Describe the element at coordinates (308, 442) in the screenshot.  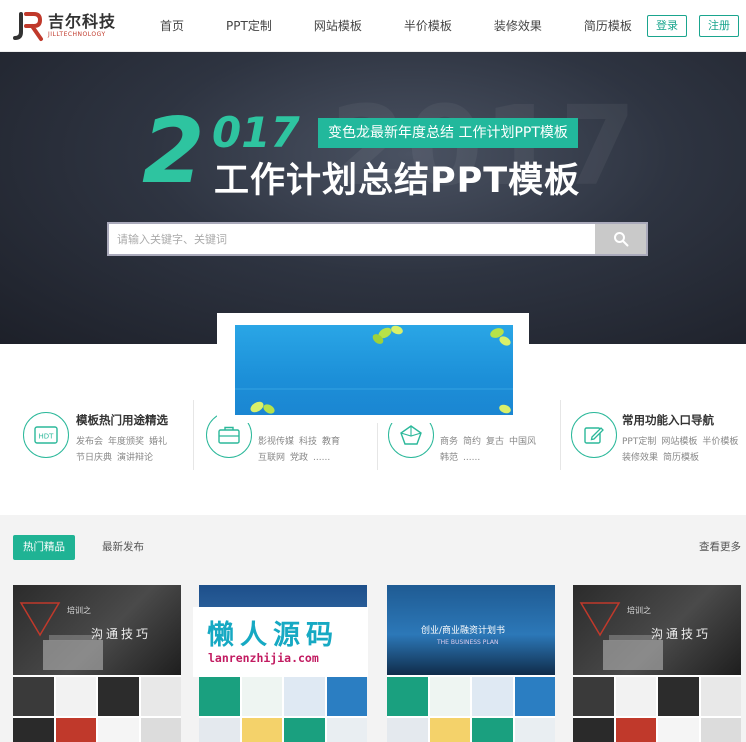
I see `feature-link: 科技` at that location.